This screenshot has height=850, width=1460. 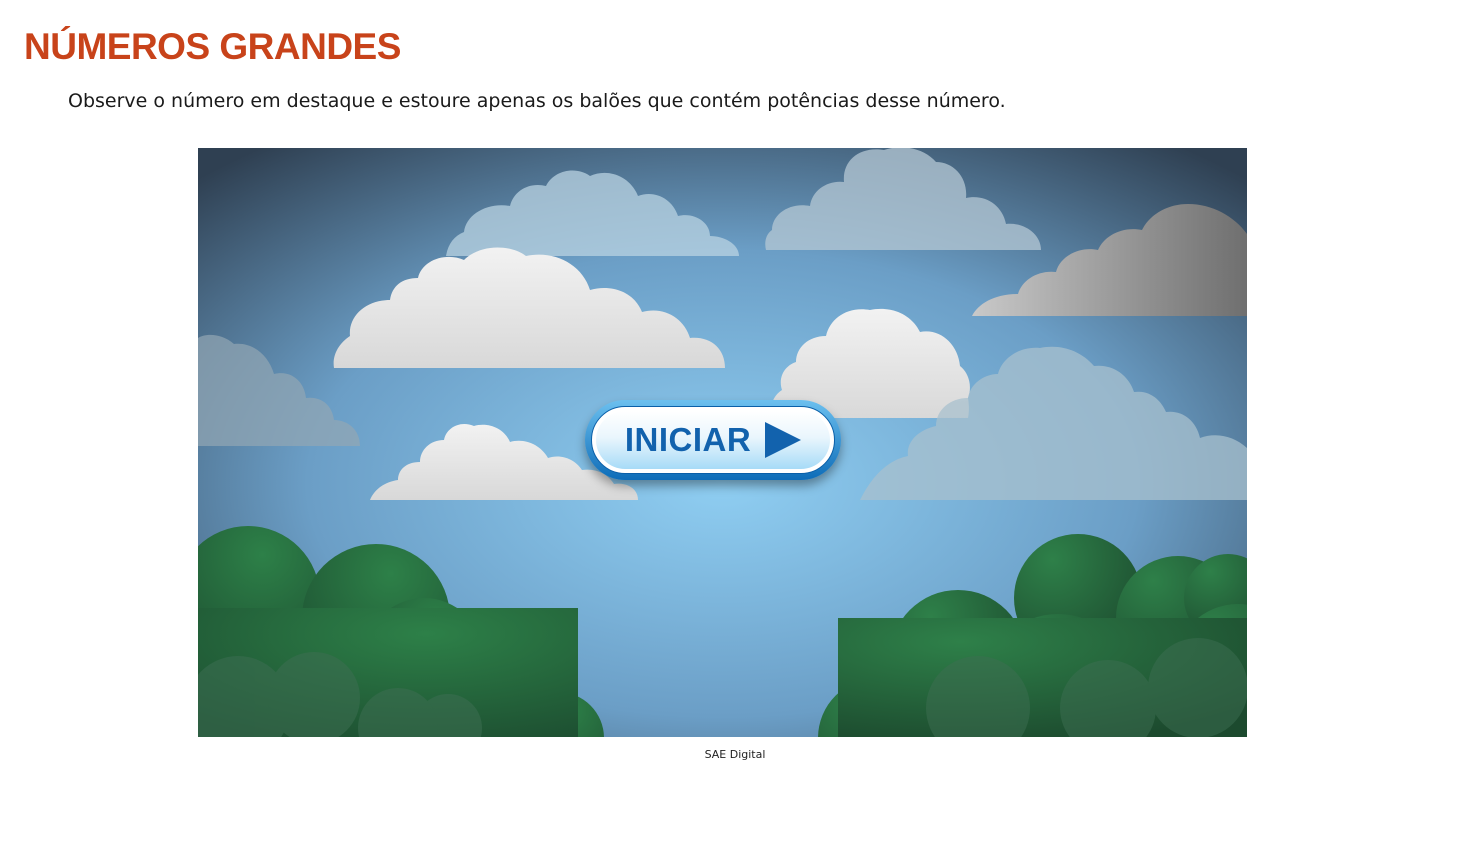 What do you see at coordinates (735, 754) in the screenshot?
I see `image-credit: SAE Digital` at bounding box center [735, 754].